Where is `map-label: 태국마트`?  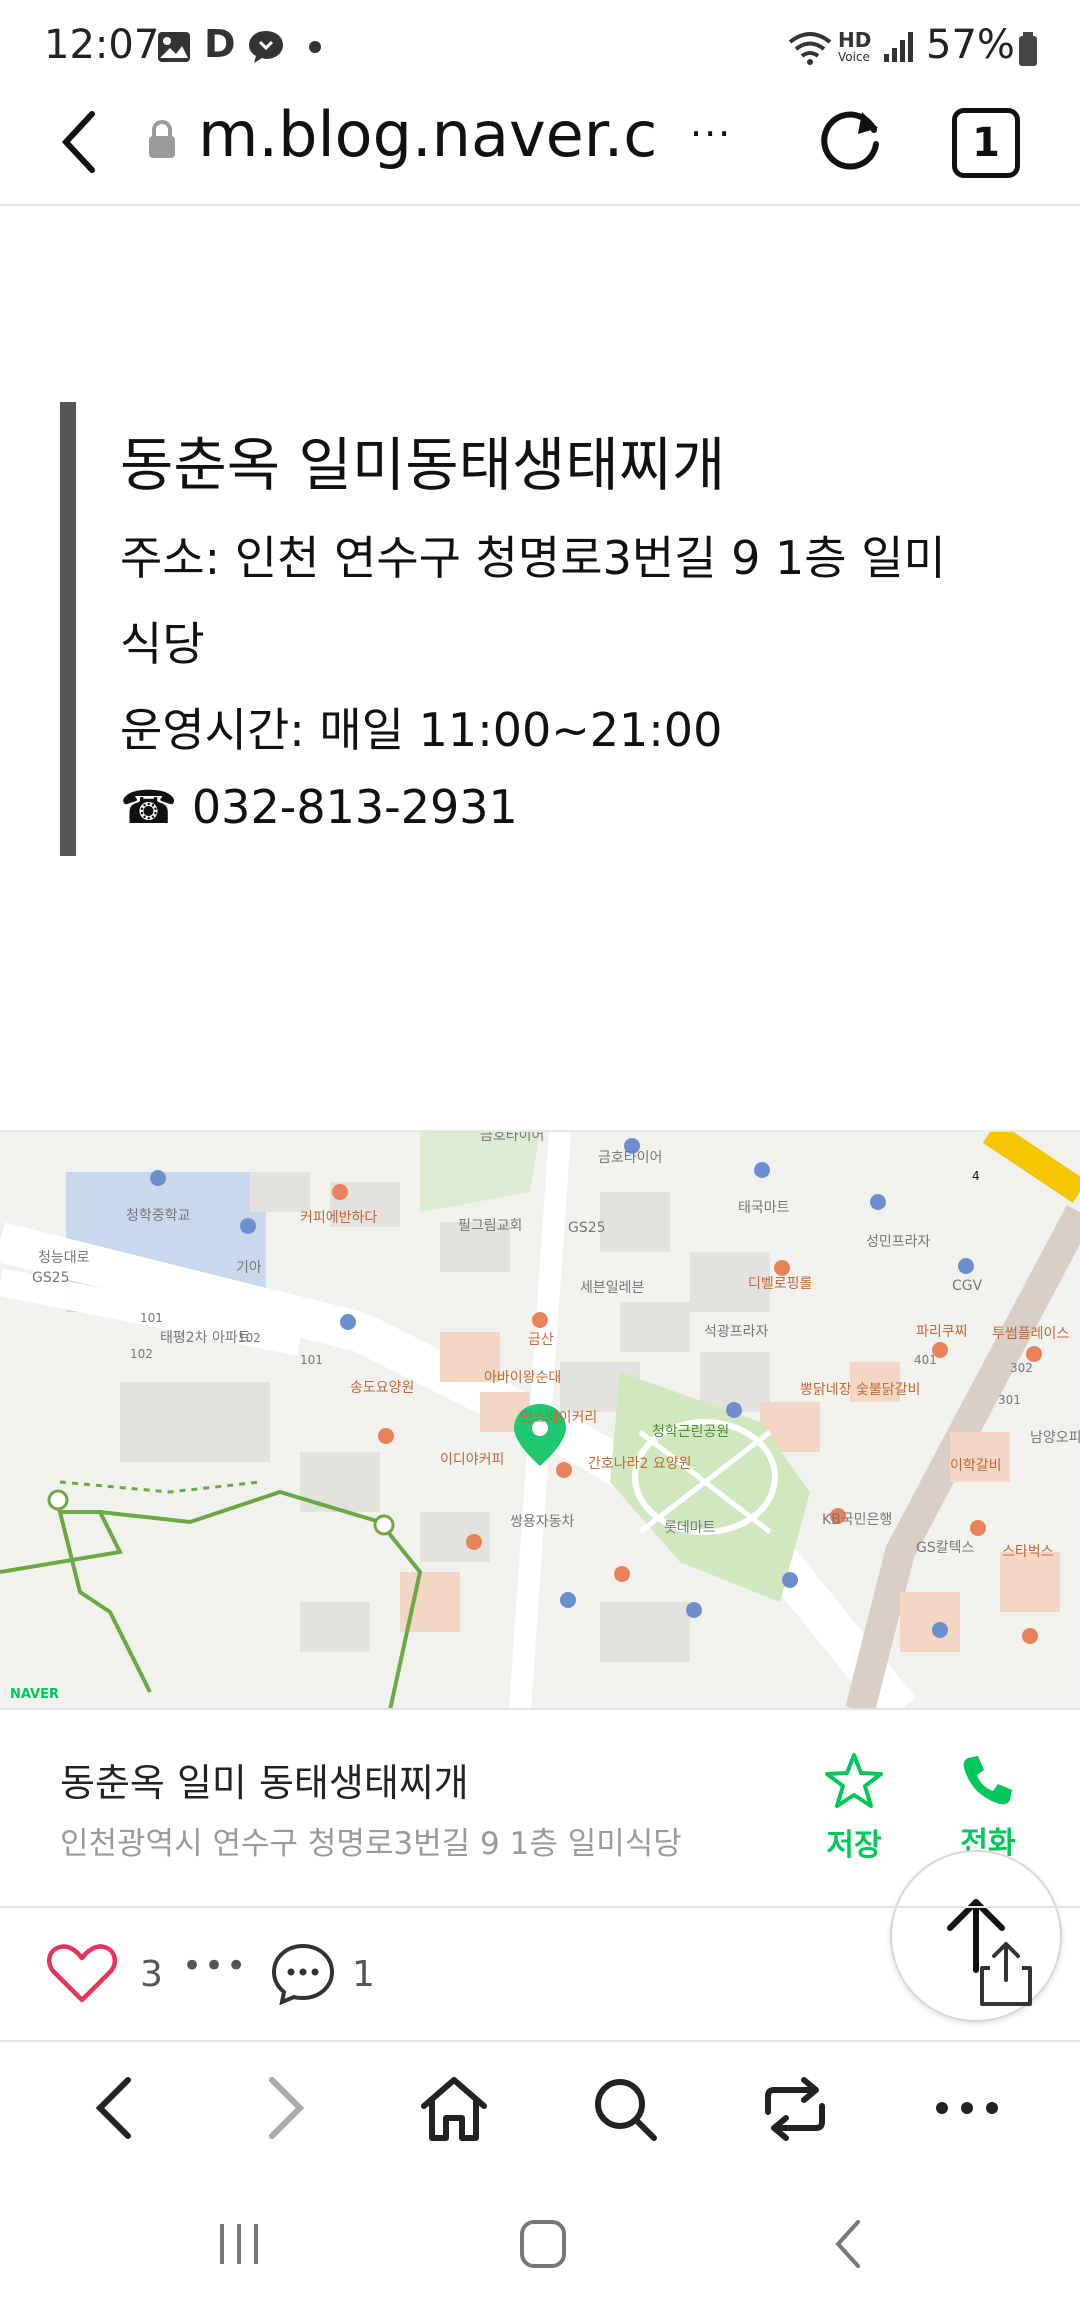 map-label: 태국마트 is located at coordinates (764, 1208).